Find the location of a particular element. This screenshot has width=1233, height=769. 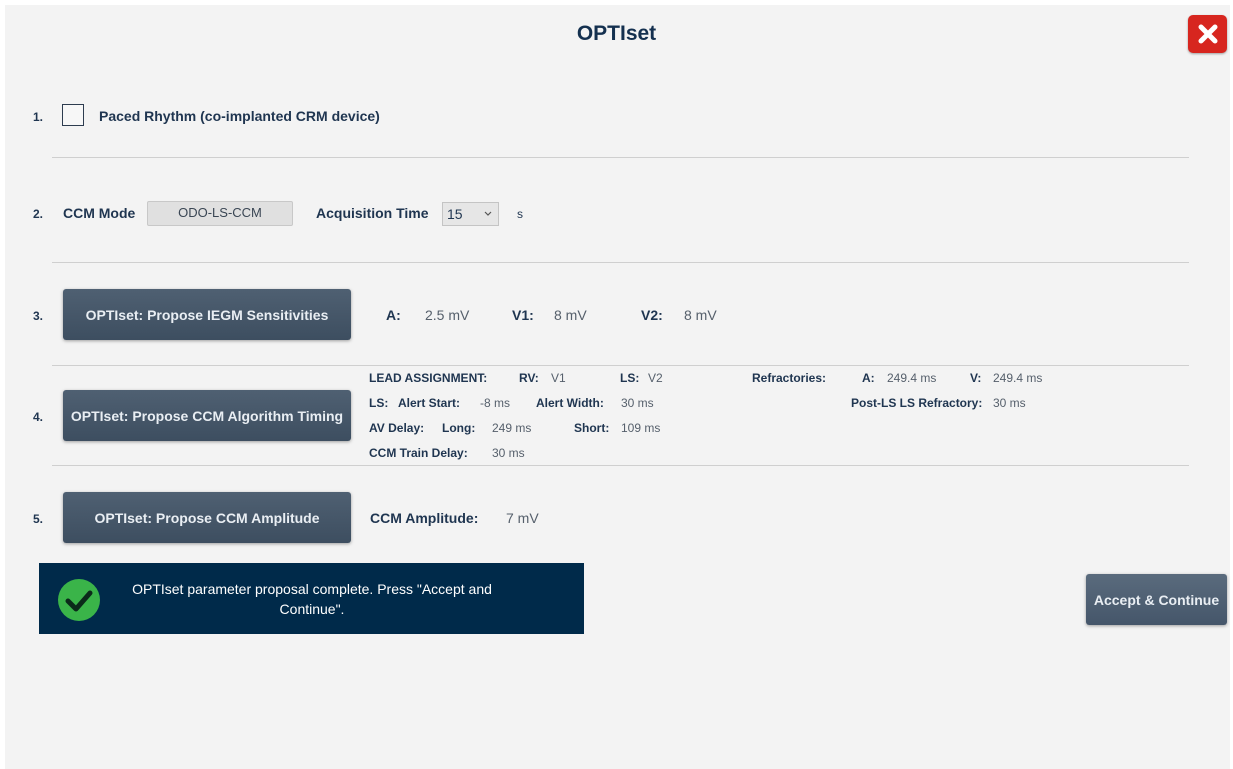

ccm-train-delay-label: CCM Train Delay: is located at coordinates (418, 453).